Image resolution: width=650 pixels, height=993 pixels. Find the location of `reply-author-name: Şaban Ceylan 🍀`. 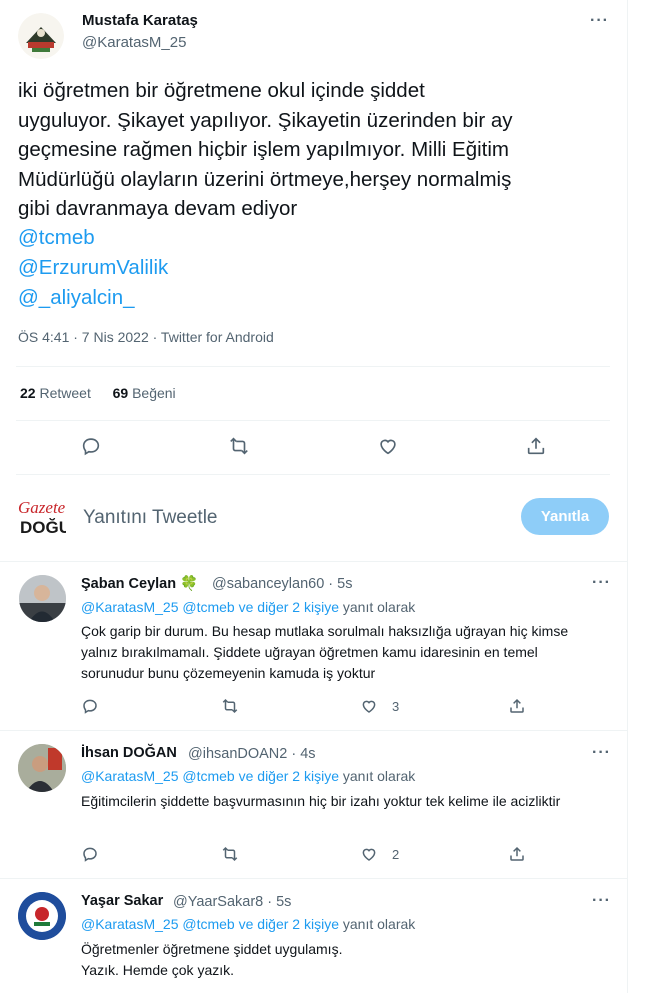

reply-author-name: Şaban Ceylan 🍀 is located at coordinates (139, 583).